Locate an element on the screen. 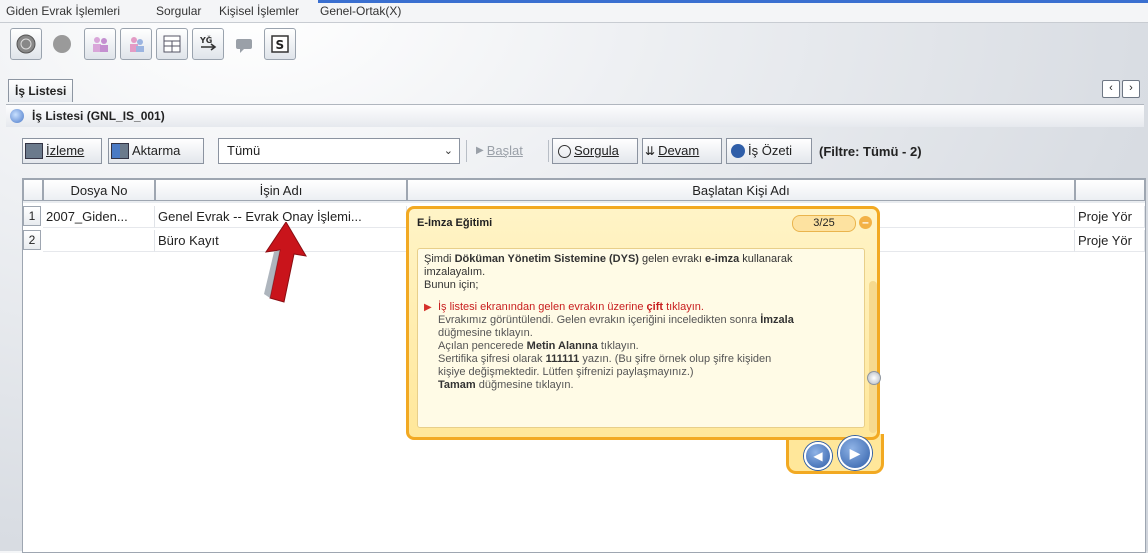 The width and height of the screenshot is (1148, 553). stop-icon is located at coordinates (62, 44).